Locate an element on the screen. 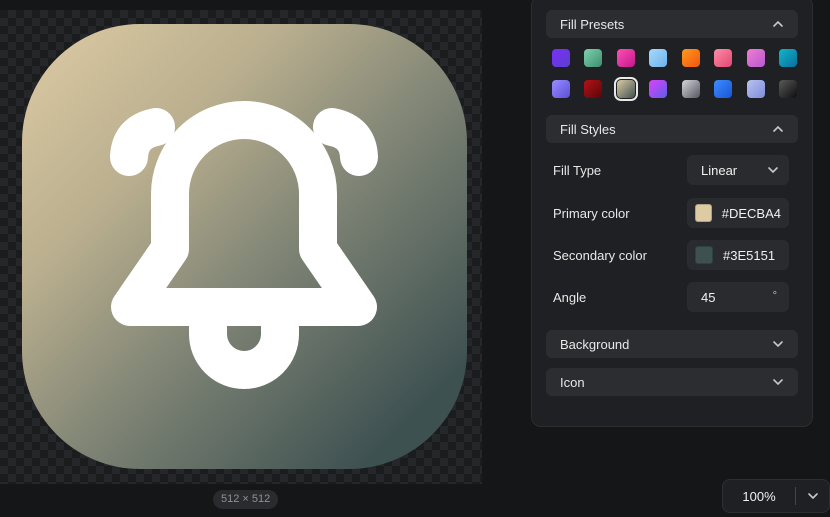 The image size is (830, 517). fill-preset-grid is located at coordinates (674, 80).